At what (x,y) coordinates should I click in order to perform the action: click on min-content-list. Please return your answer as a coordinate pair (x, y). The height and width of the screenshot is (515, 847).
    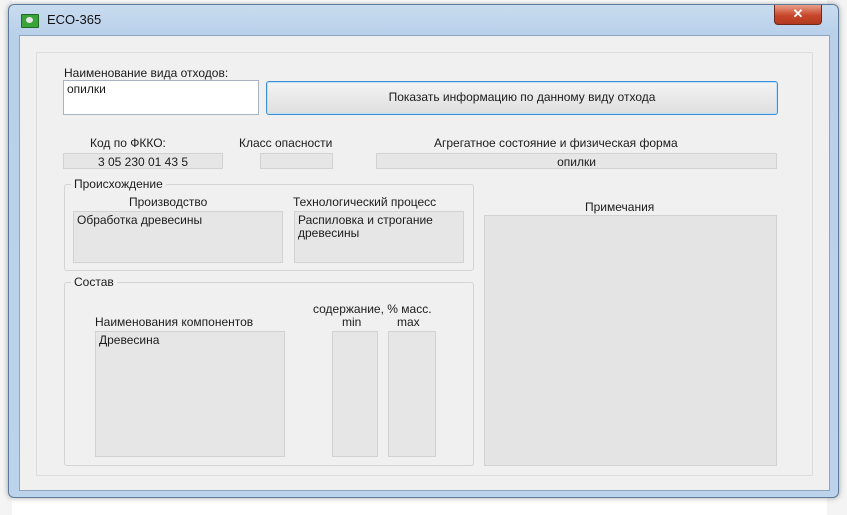
    Looking at the image, I should click on (355, 394).